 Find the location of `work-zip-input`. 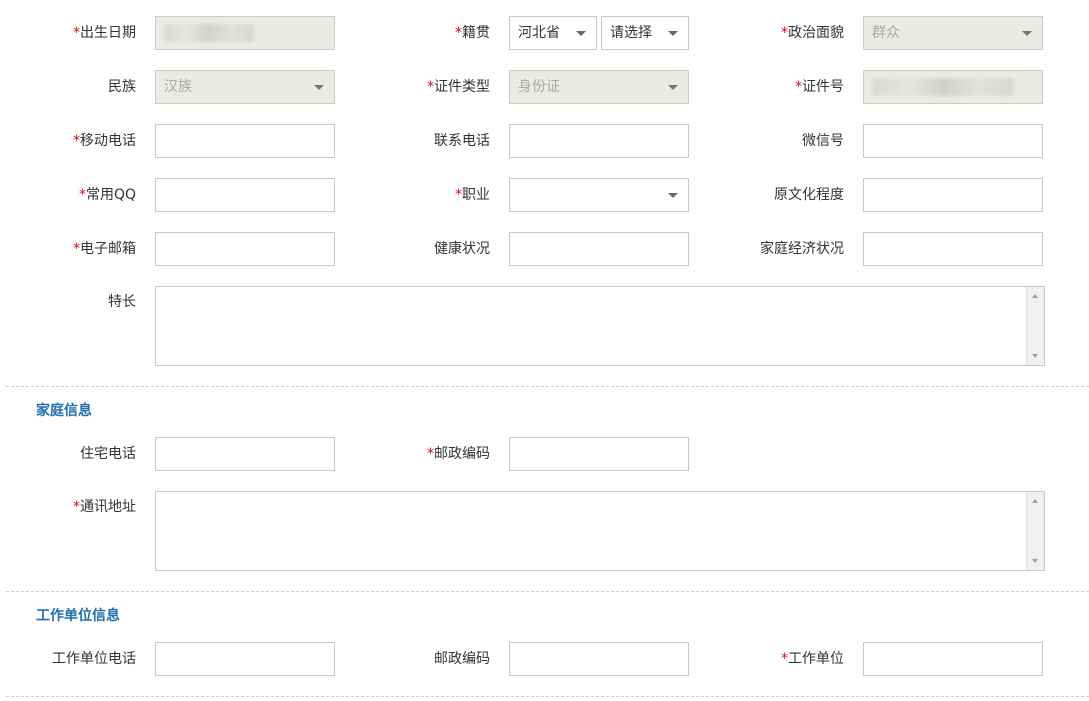

work-zip-input is located at coordinates (599, 659).